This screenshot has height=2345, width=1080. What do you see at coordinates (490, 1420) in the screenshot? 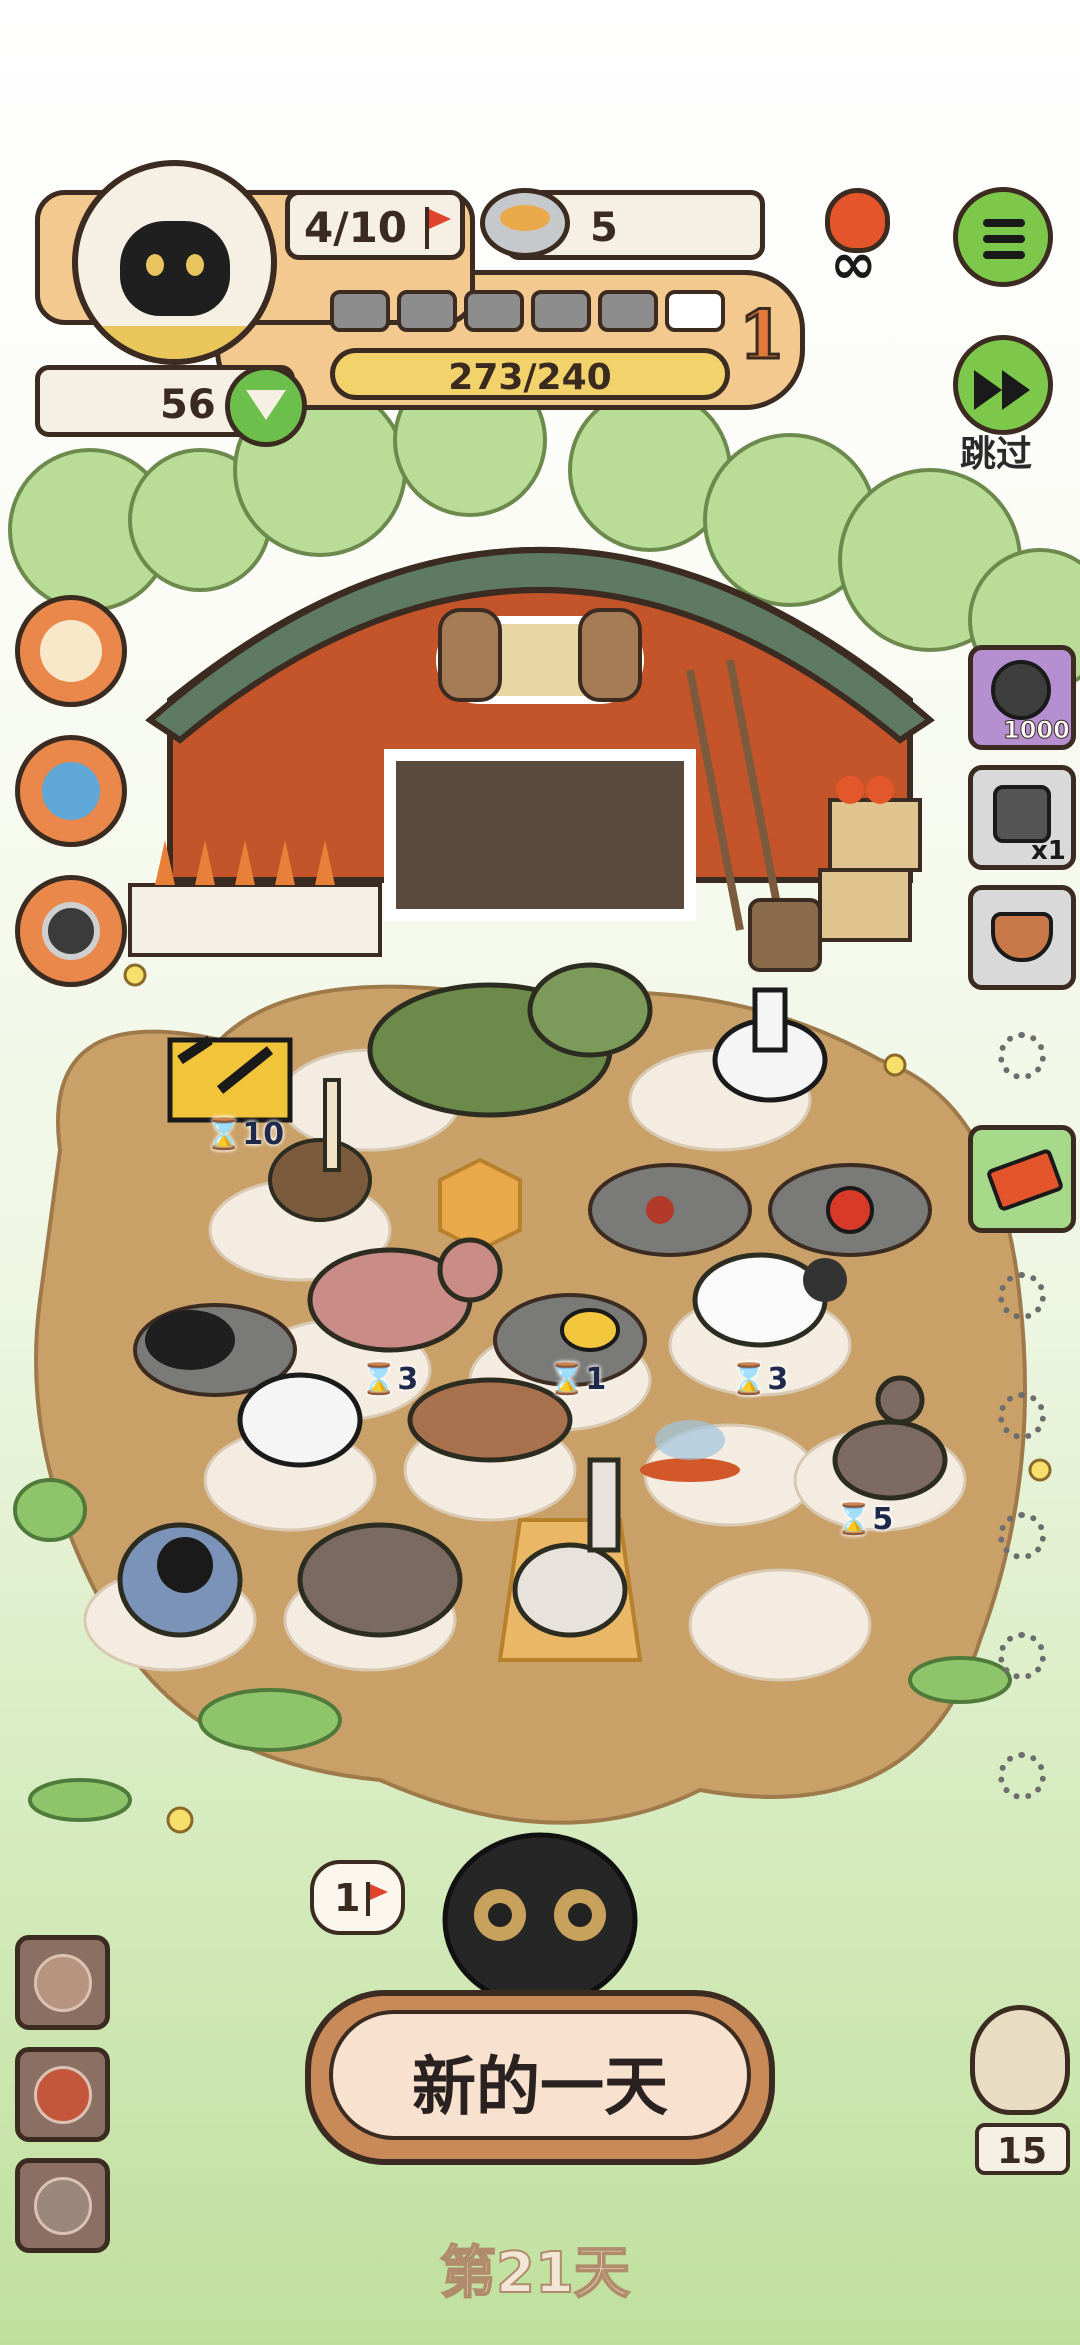
I see `brown-dinosaur` at bounding box center [490, 1420].